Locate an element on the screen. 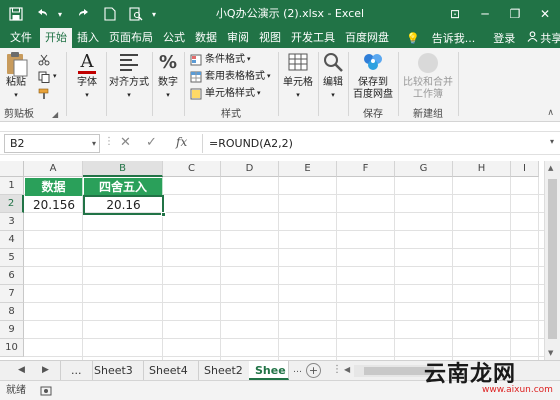 The height and width of the screenshot is (400, 560). row-header-9: 9 is located at coordinates (12, 330).